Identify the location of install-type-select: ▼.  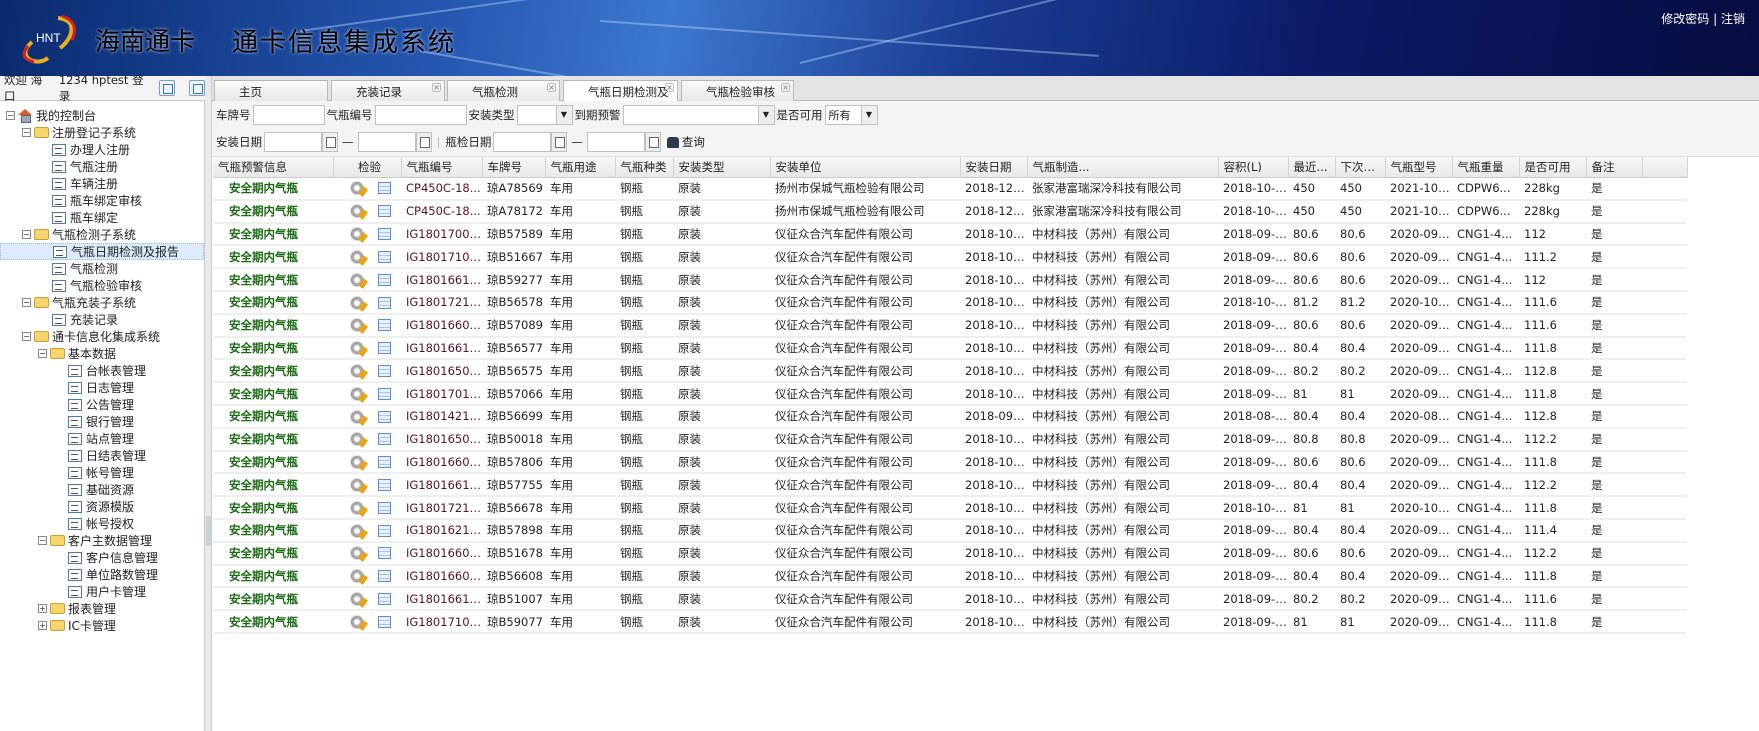
(544, 115).